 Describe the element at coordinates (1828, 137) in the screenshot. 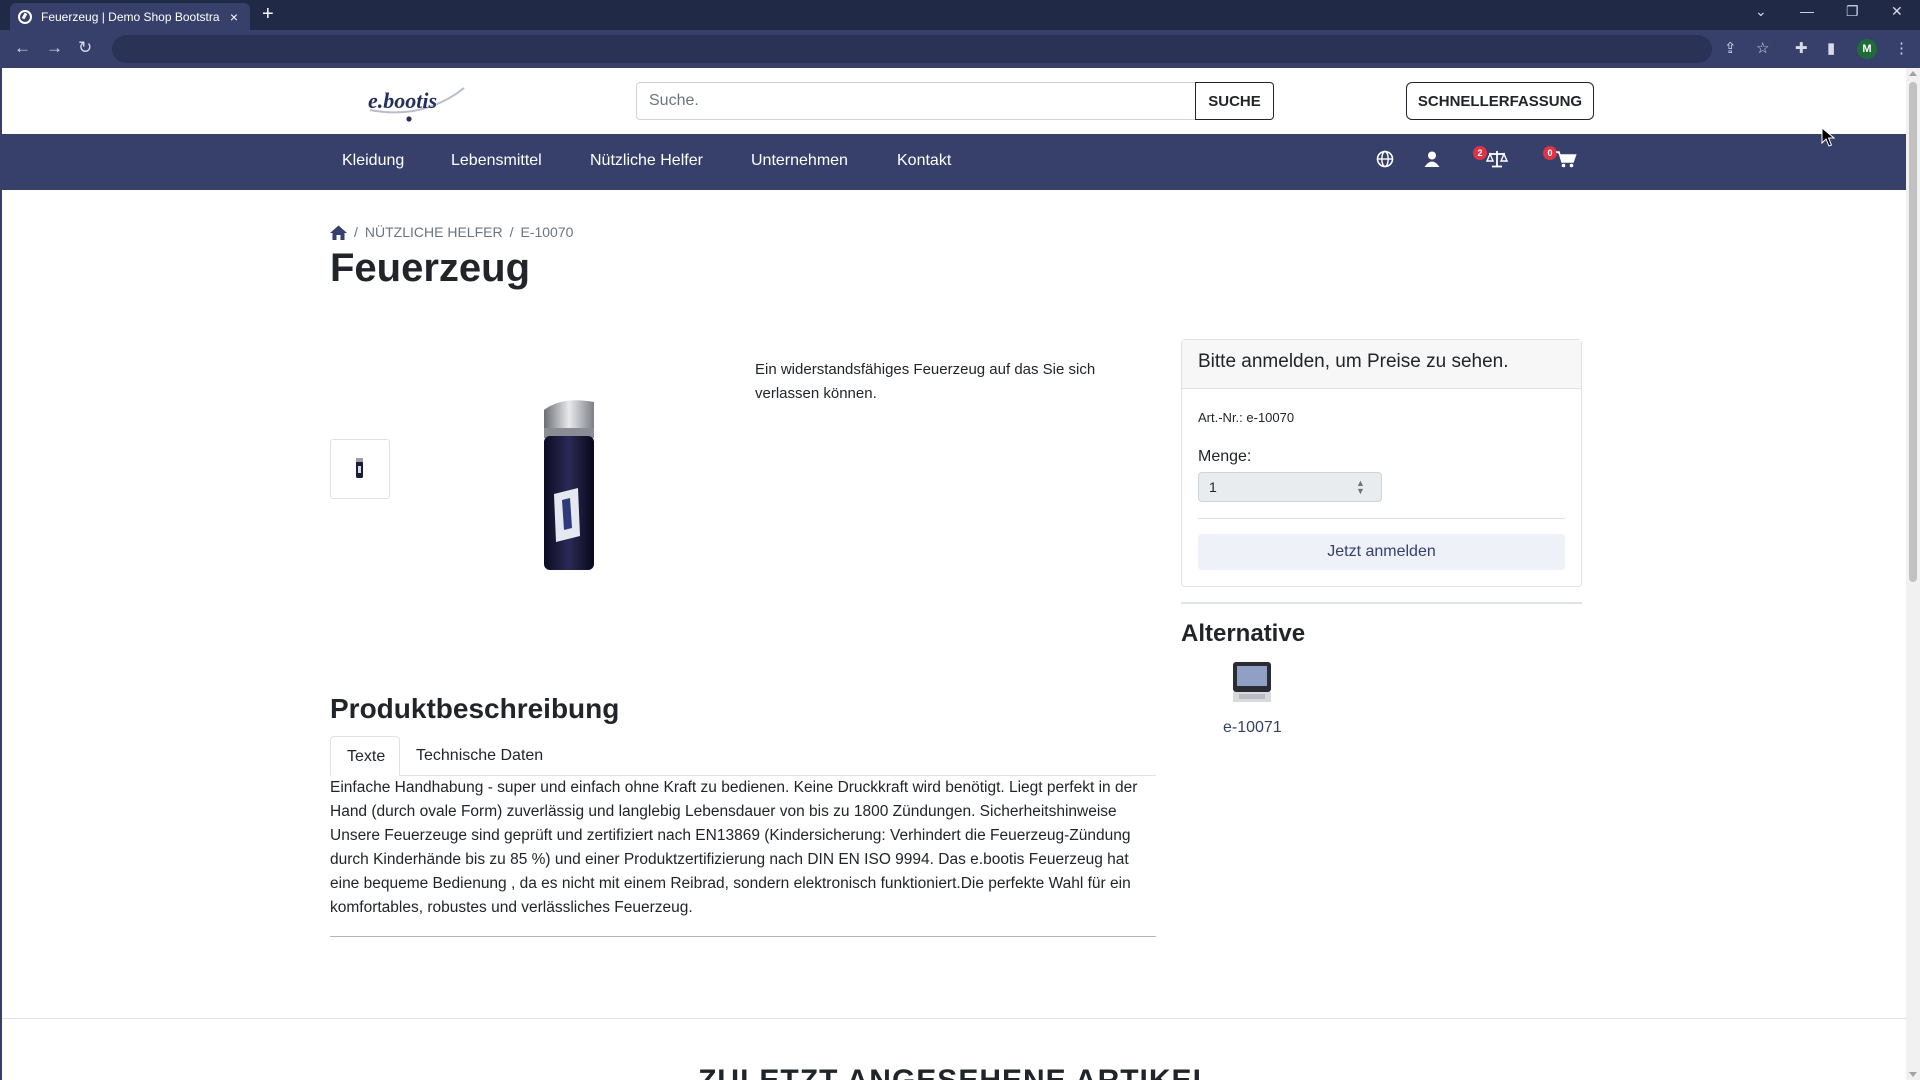

I see `mouse-cursor-icon` at that location.